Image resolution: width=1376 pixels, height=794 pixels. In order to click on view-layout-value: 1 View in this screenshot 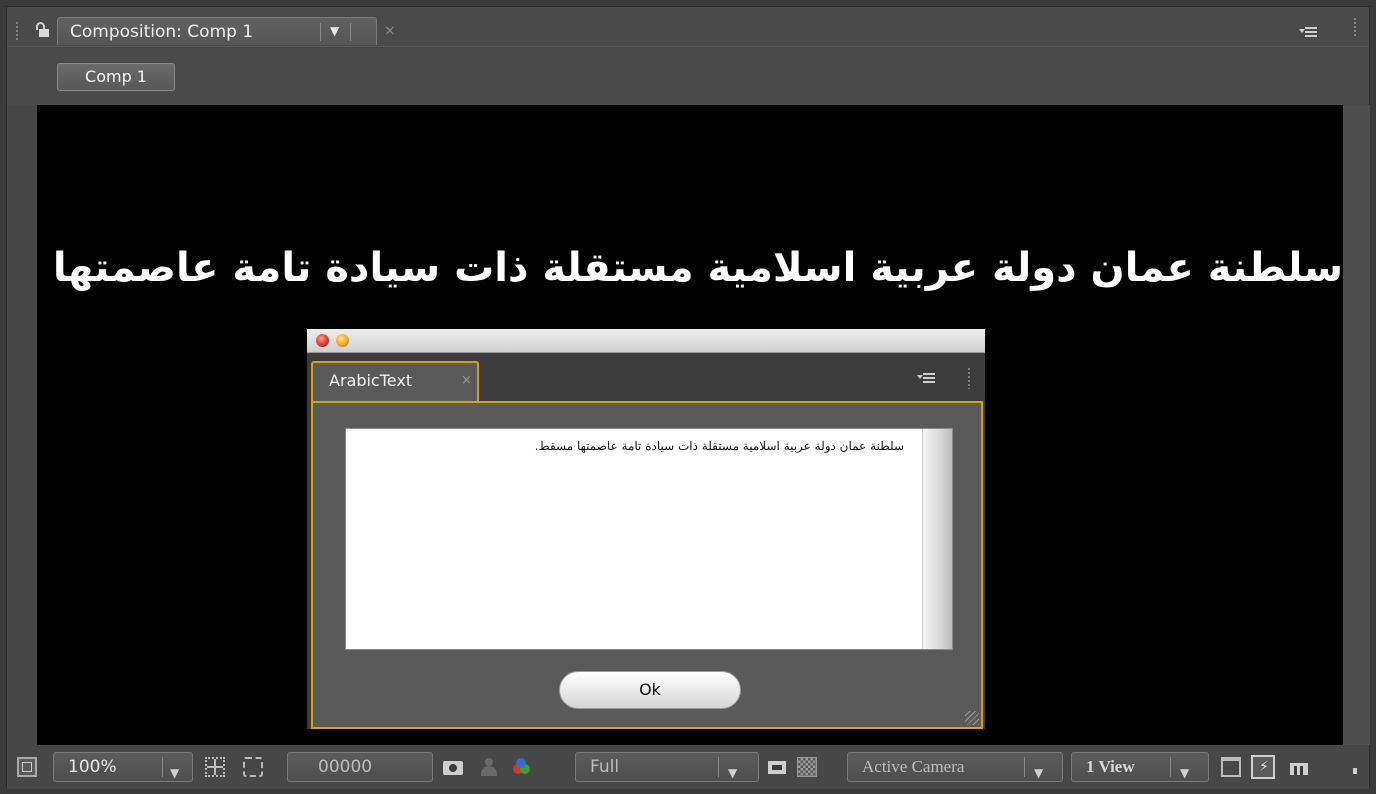, I will do `click(1110, 766)`.